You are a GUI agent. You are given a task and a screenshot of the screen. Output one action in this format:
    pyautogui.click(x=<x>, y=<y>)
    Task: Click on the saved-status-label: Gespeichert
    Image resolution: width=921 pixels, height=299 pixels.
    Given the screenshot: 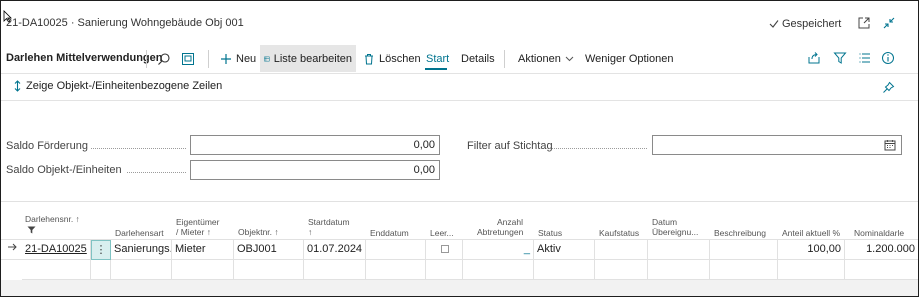 What is the action you would take?
    pyautogui.click(x=812, y=24)
    